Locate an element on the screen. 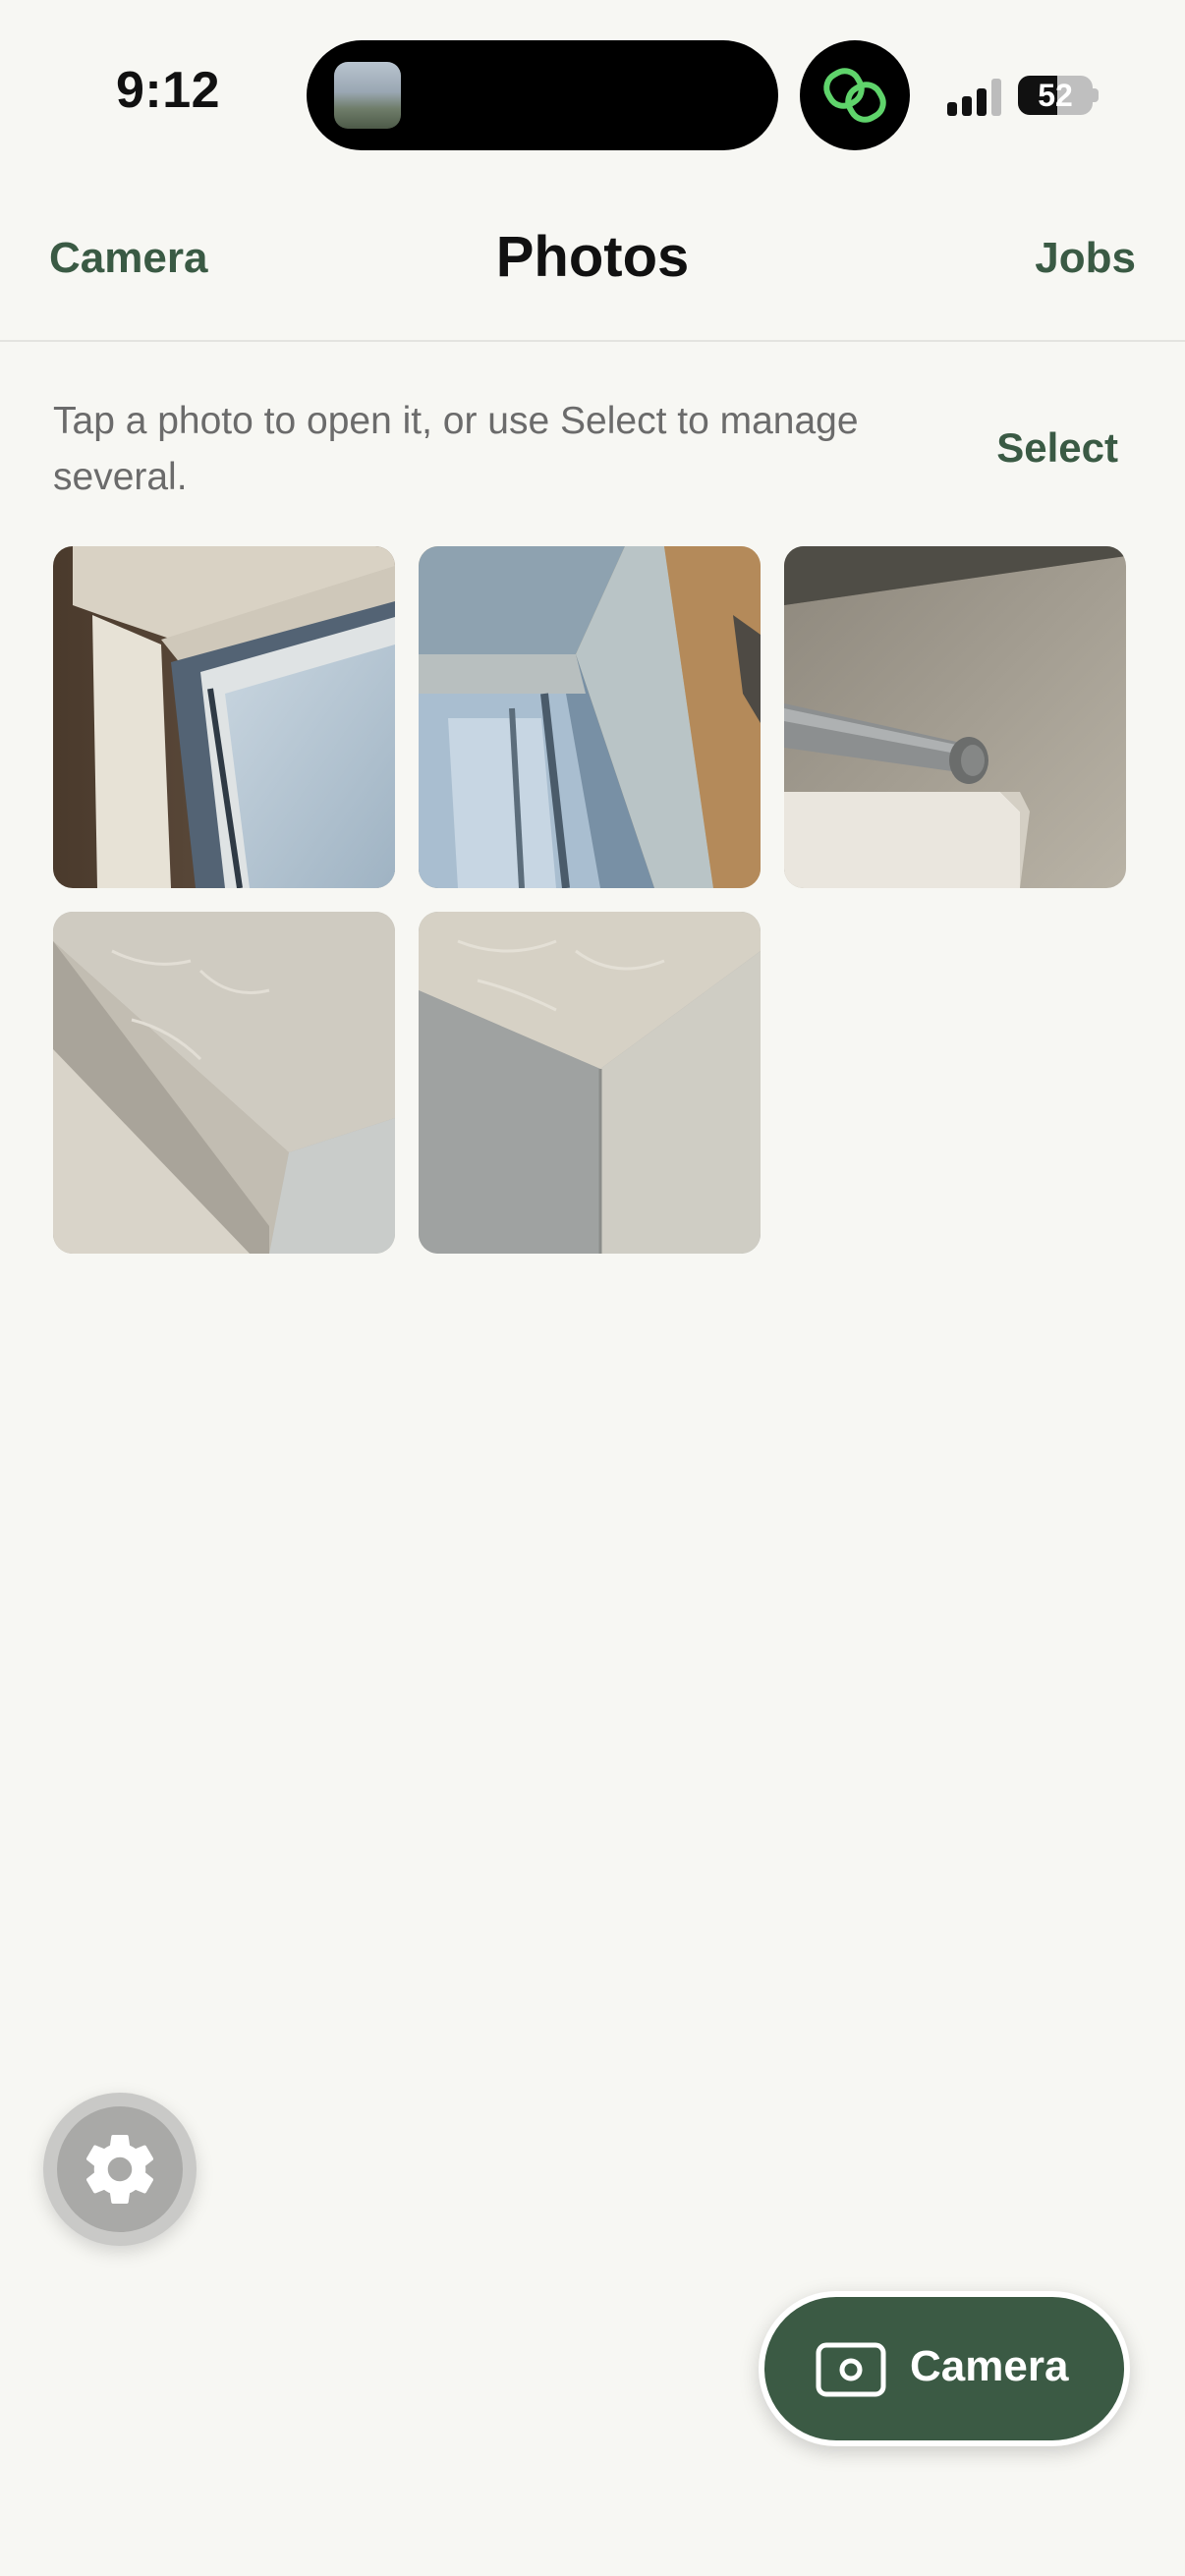 The image size is (1185, 2576). cellular-signal-icon is located at coordinates (976, 97).